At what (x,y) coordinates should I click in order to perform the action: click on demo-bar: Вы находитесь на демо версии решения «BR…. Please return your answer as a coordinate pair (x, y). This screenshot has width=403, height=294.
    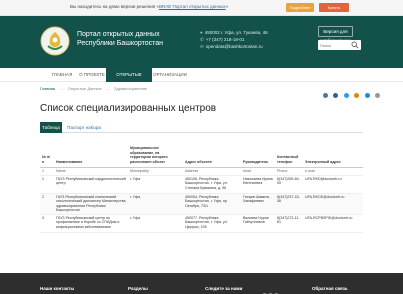
    Looking at the image, I should click on (201, 9).